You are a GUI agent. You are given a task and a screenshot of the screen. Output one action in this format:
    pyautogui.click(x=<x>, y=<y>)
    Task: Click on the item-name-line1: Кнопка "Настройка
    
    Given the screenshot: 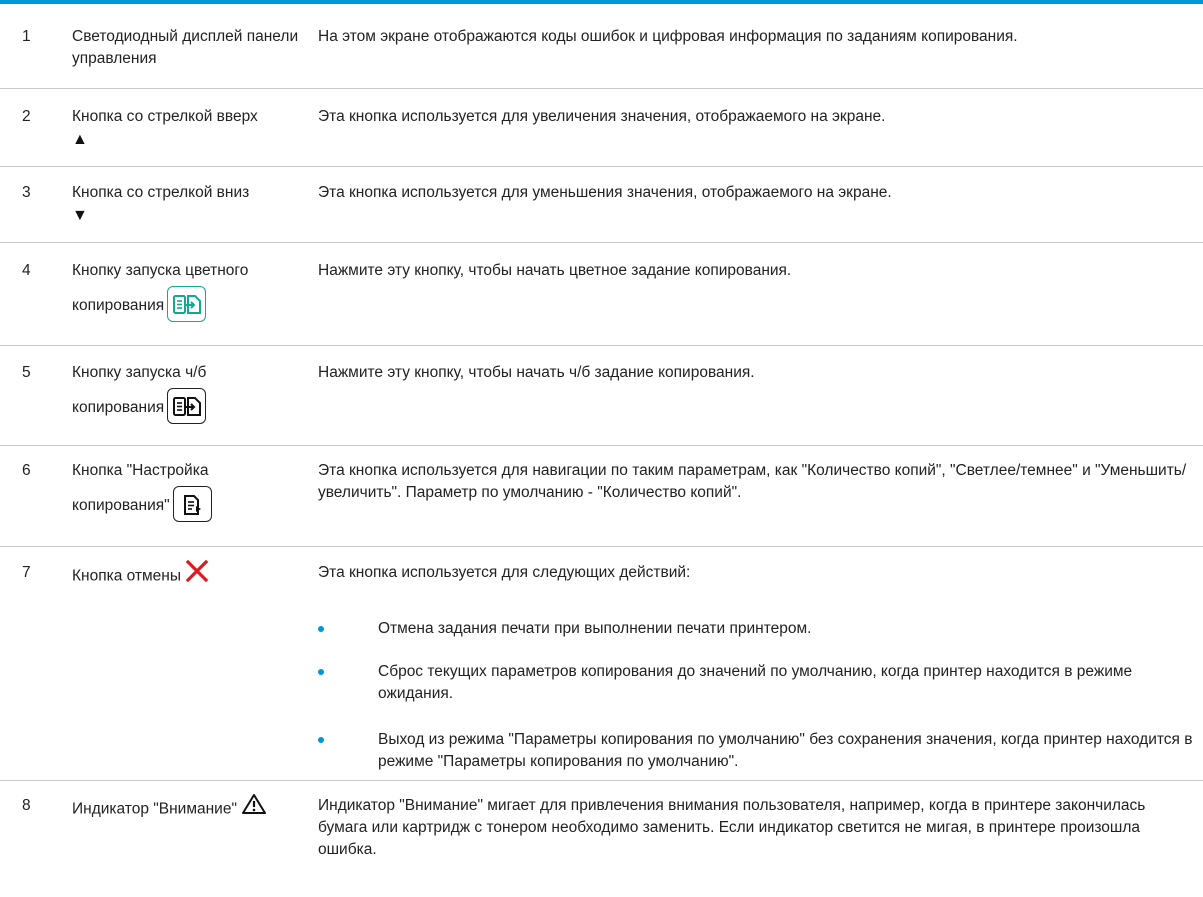 What is the action you would take?
    pyautogui.click(x=140, y=470)
    